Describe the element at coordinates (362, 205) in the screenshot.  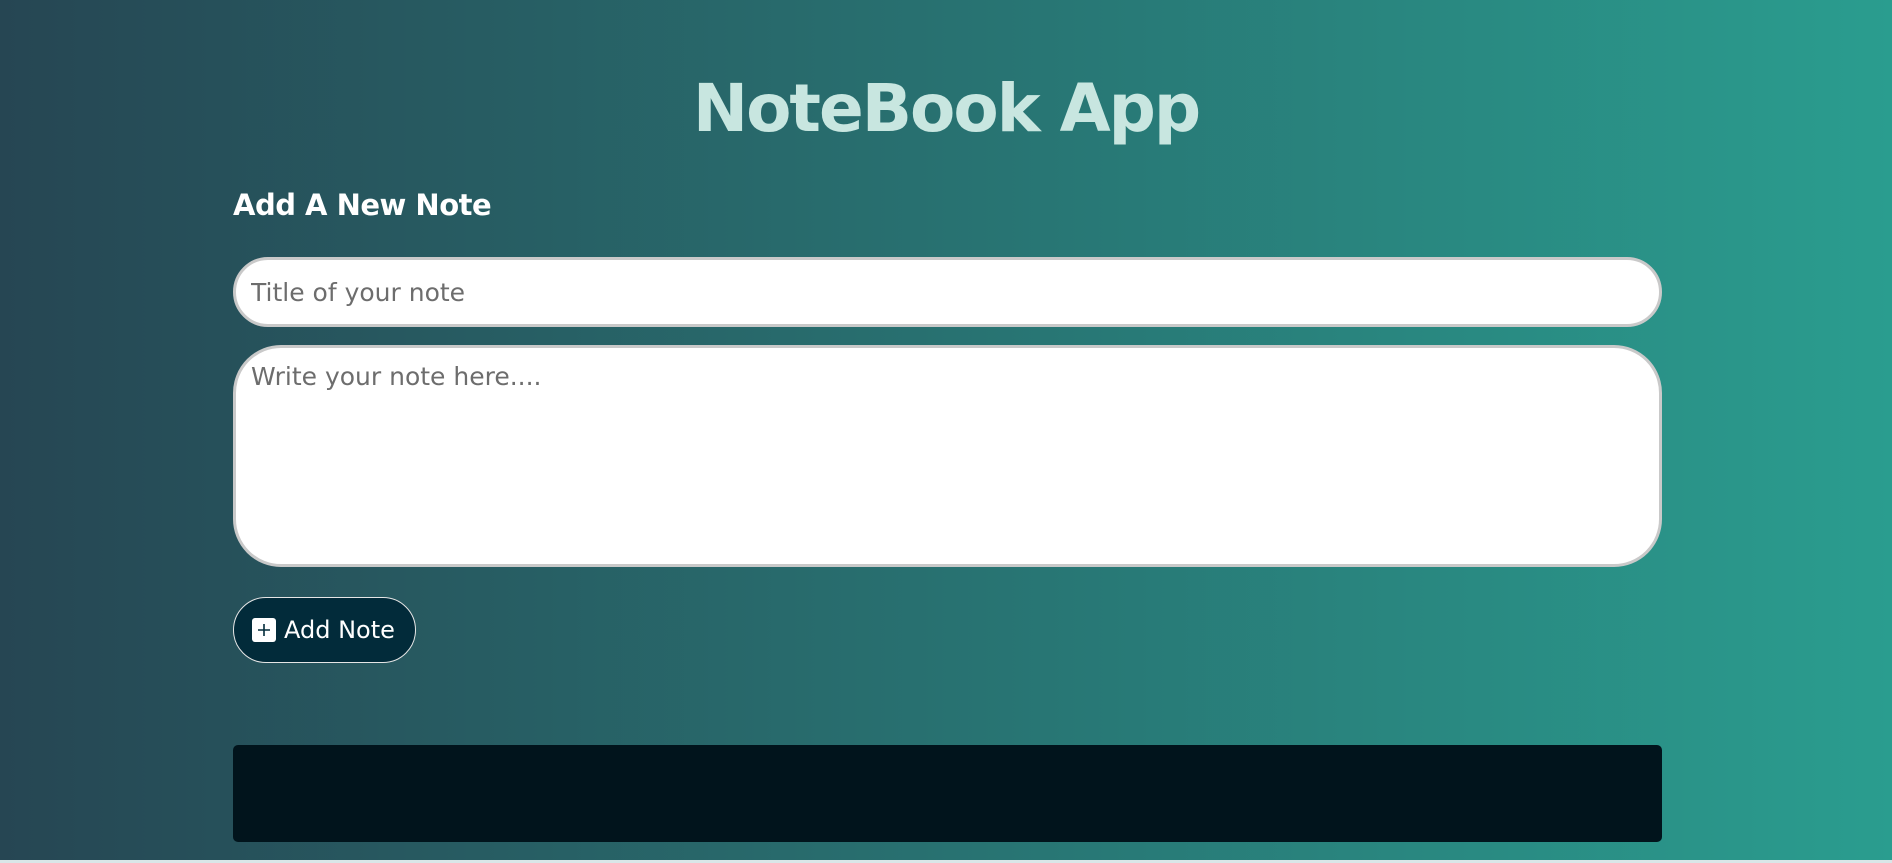
I see `add-note-heading: Add A New Note` at that location.